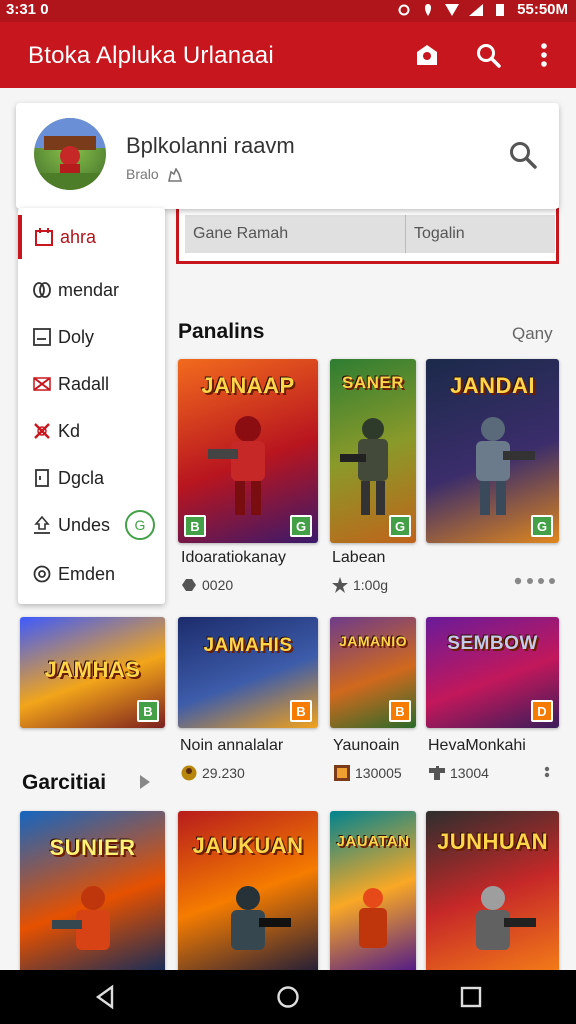 Image resolution: width=576 pixels, height=1024 pixels. I want to click on menu-item-dgcla: Dgcla, so click(91, 478).